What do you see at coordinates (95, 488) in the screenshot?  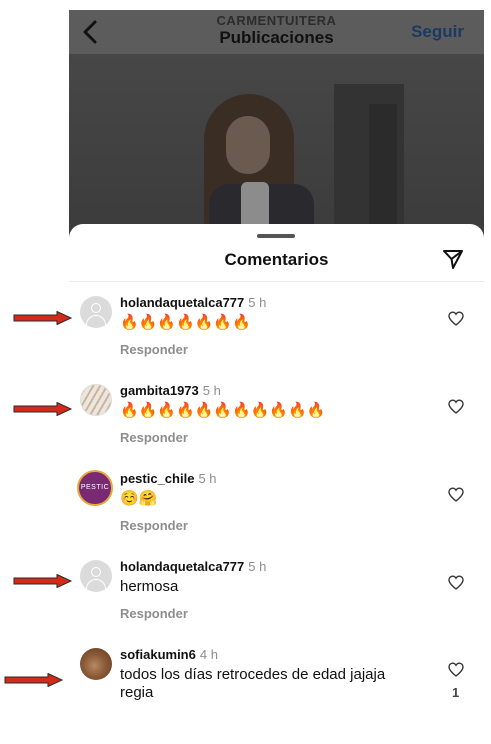 I see `avatar: PESTIC` at bounding box center [95, 488].